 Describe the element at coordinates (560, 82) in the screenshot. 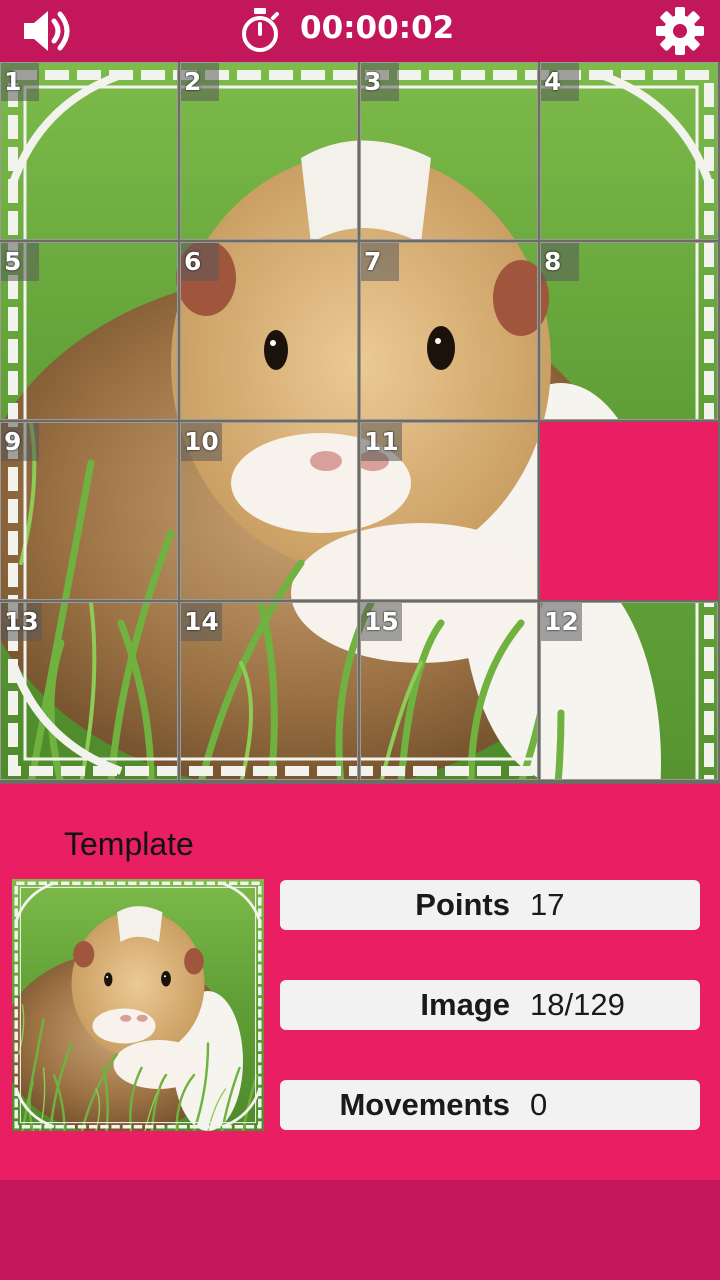

I see `tile-number: 4` at that location.